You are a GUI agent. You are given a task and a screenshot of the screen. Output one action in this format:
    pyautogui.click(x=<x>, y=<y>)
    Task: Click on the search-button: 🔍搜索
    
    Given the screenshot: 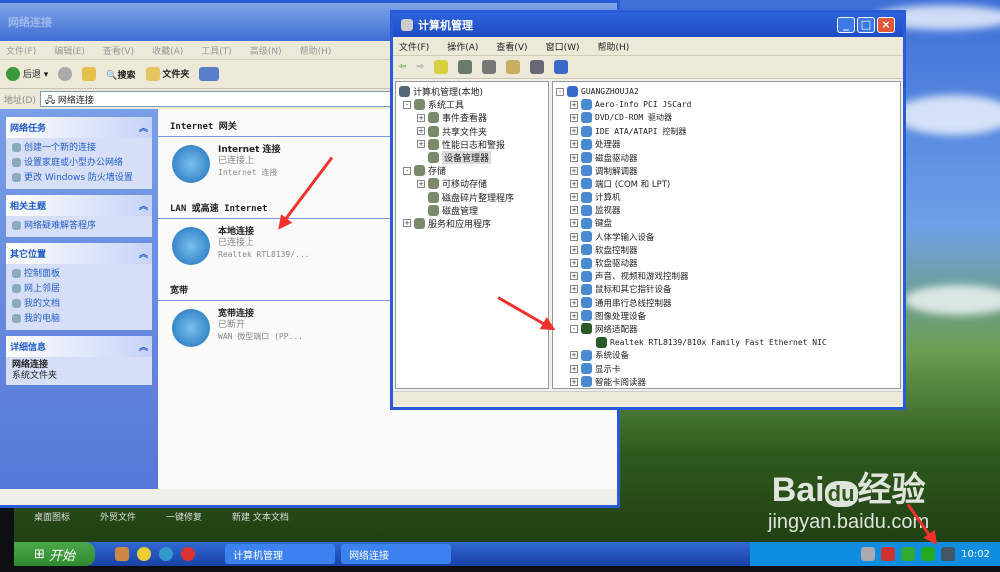 What is the action you would take?
    pyautogui.click(x=120, y=74)
    